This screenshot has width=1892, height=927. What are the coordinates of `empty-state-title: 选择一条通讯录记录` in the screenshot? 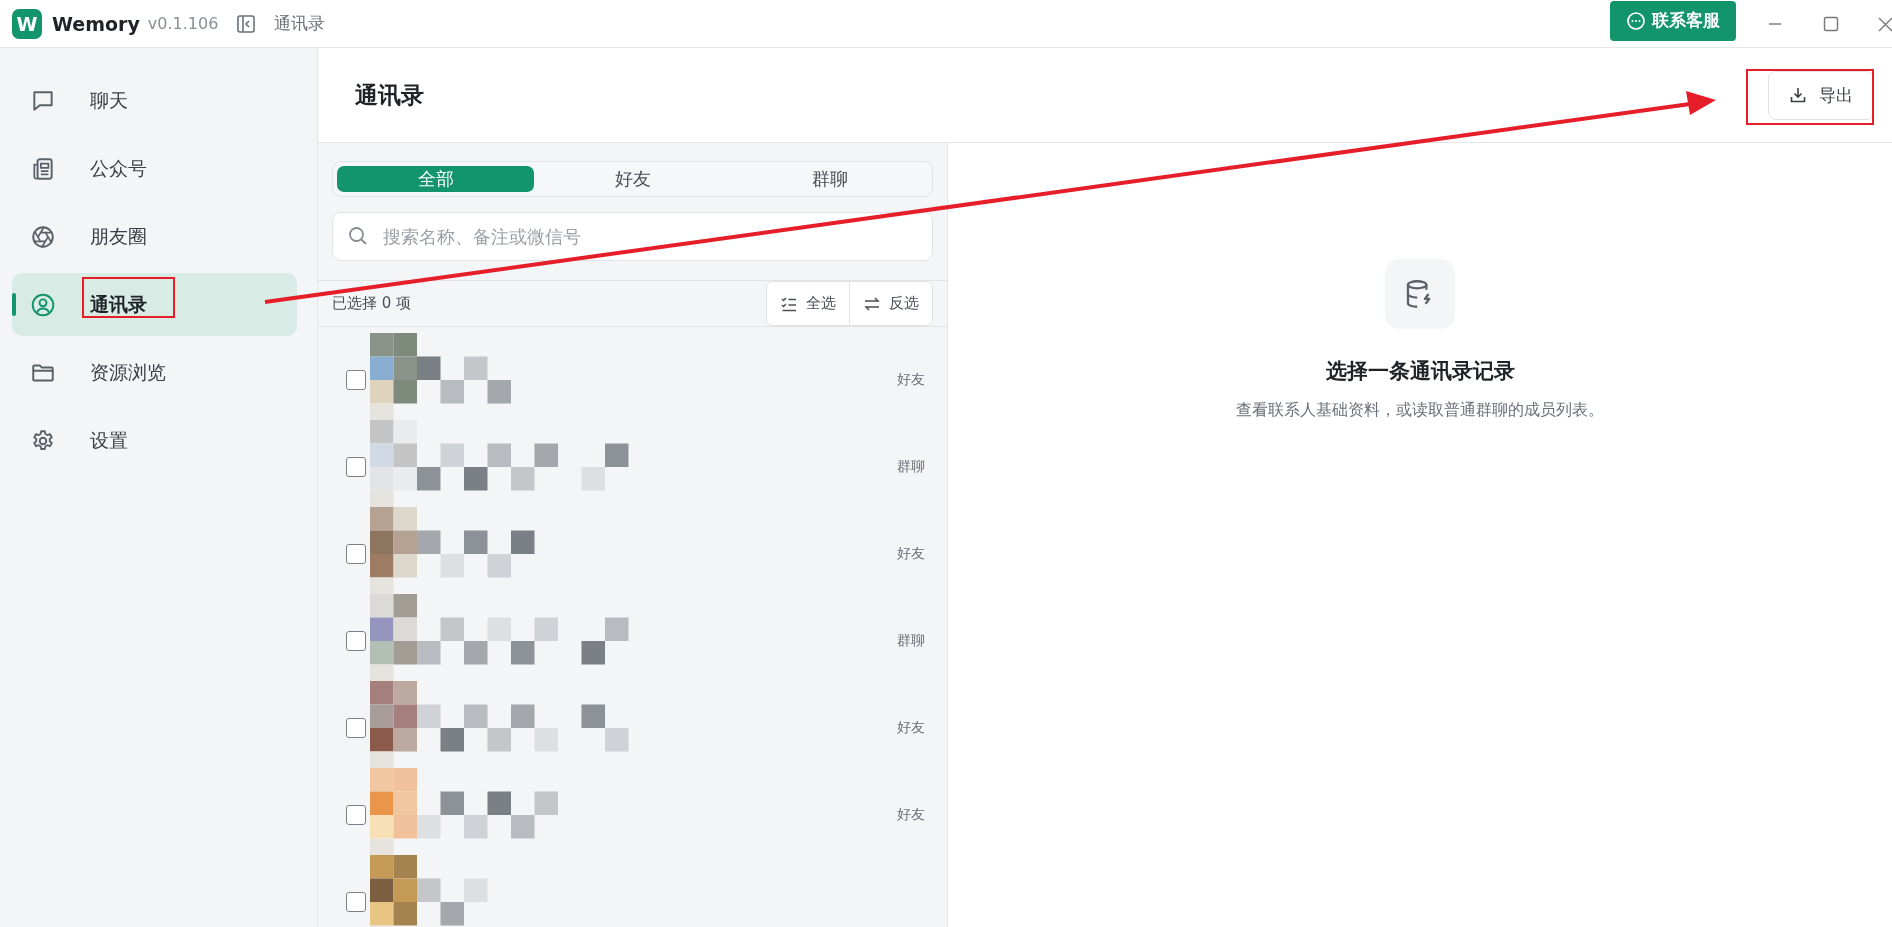 It's located at (1420, 371).